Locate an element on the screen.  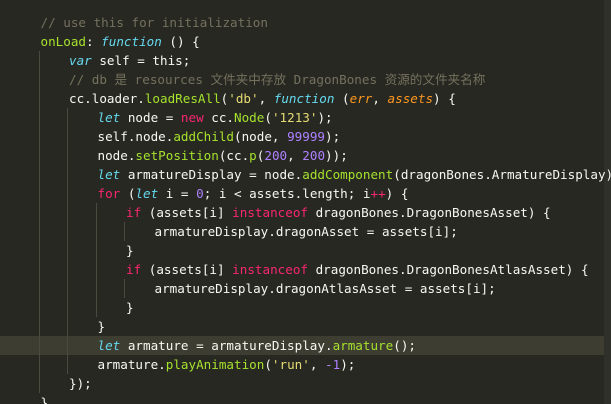
code-token: loadResAll is located at coordinates (182, 98).